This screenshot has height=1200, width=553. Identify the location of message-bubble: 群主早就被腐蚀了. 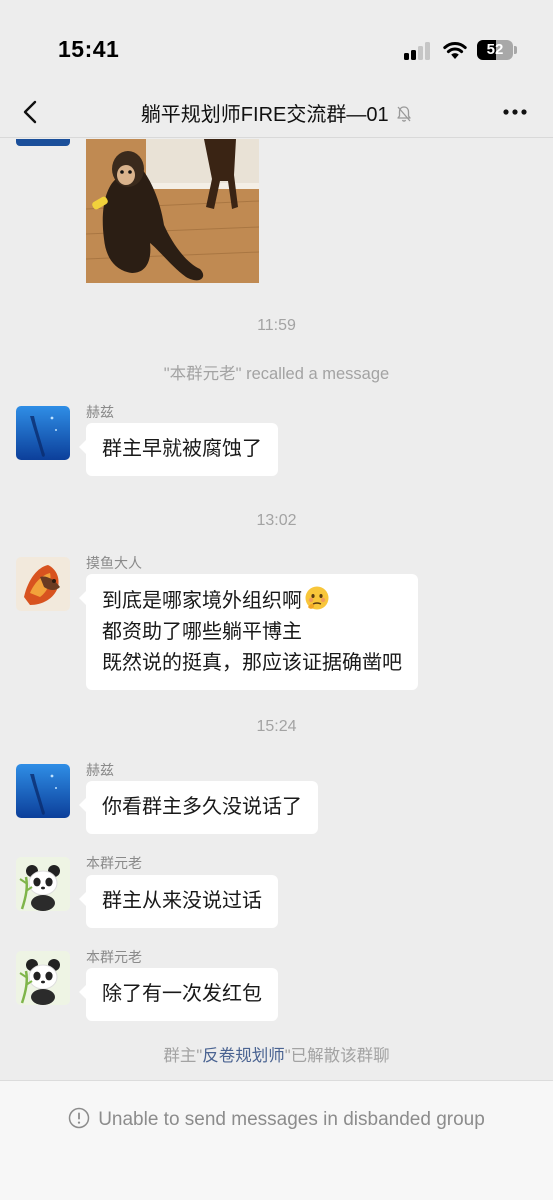
(178, 449).